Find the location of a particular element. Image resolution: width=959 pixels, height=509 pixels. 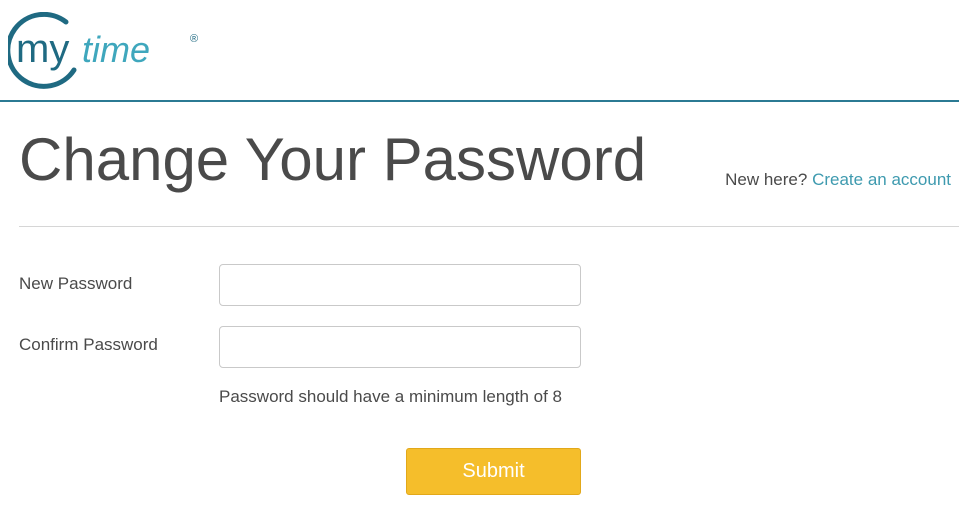

signup-prompt: New here? Create an account is located at coordinates (838, 180).